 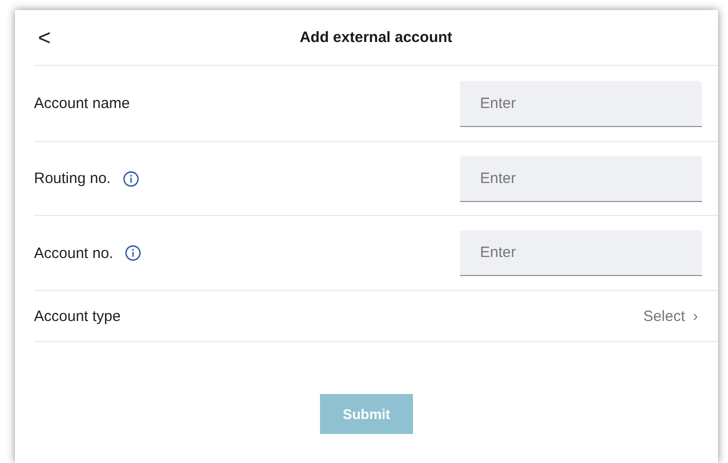 I want to click on field-label: Account no., so click(x=74, y=253).